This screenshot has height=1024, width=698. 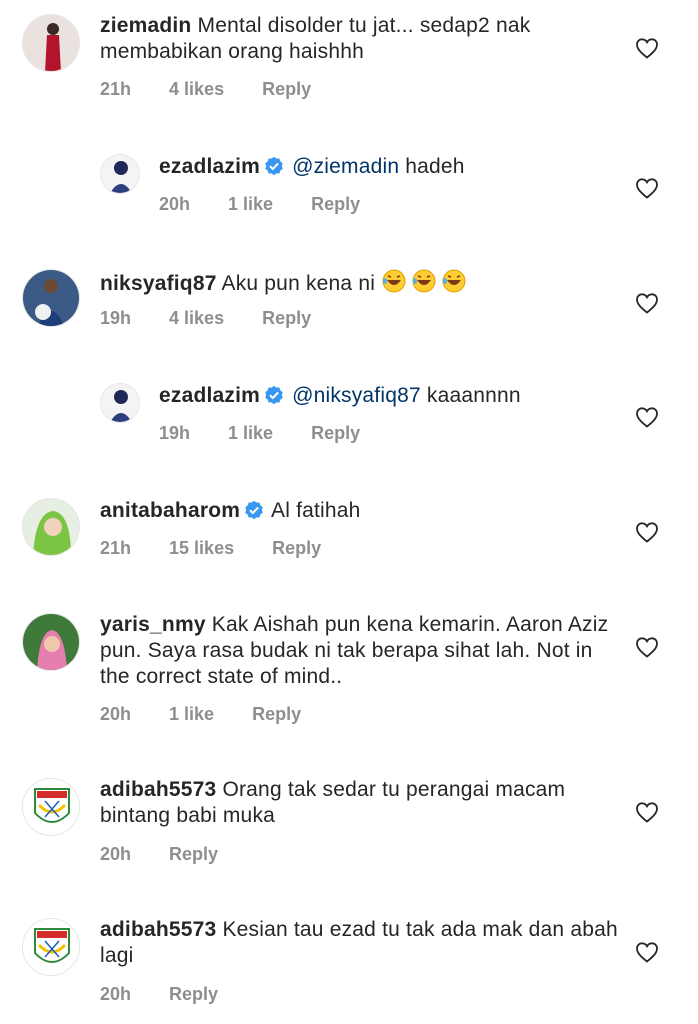 What do you see at coordinates (158, 283) in the screenshot?
I see `username: niksyafiq87` at bounding box center [158, 283].